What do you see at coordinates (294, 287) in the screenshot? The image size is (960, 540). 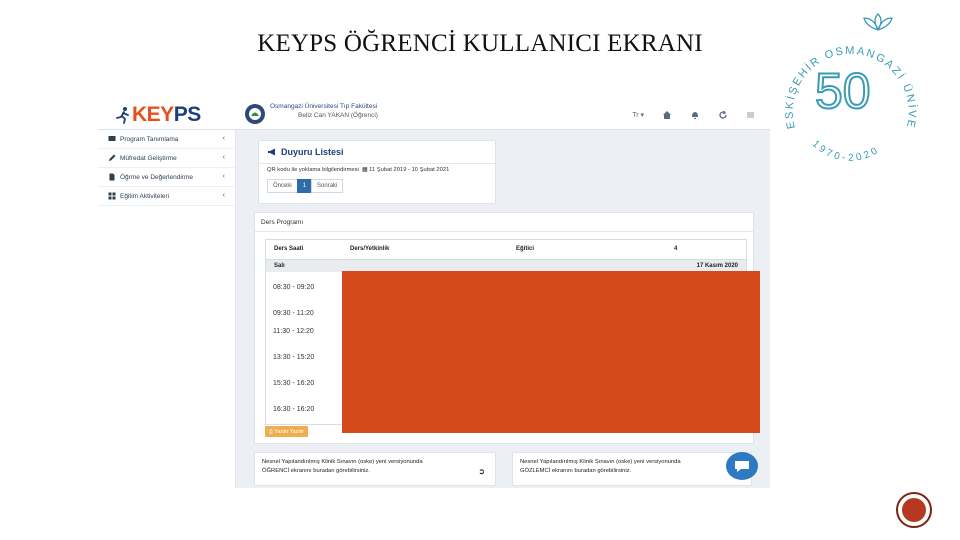 I see `time-slot: 08:30 - 09:20` at bounding box center [294, 287].